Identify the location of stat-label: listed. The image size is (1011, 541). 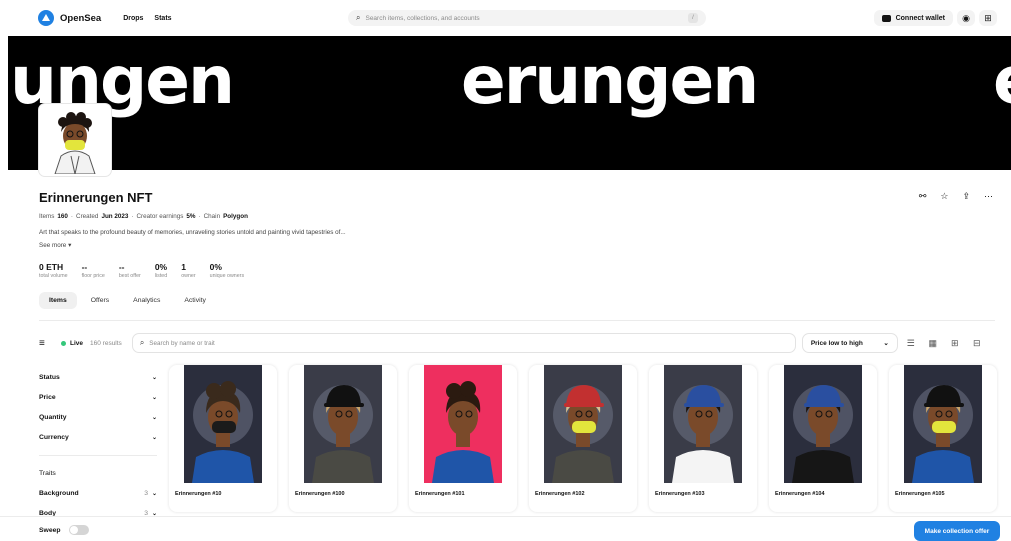
(161, 276).